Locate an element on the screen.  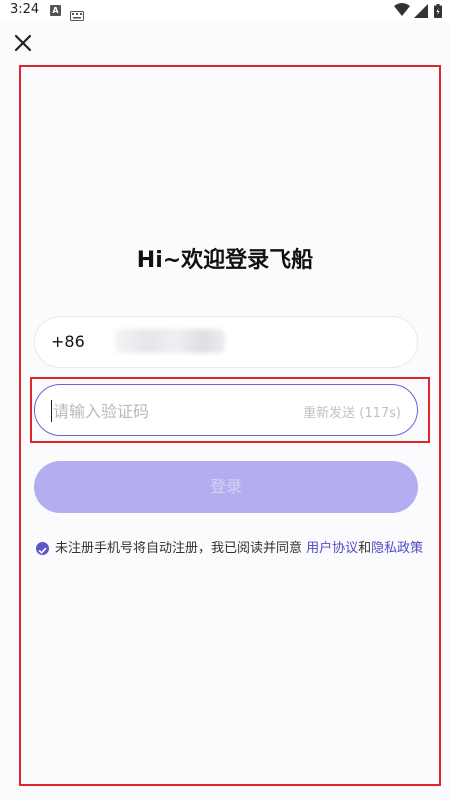
agreement-checkbox is located at coordinates (42, 548).